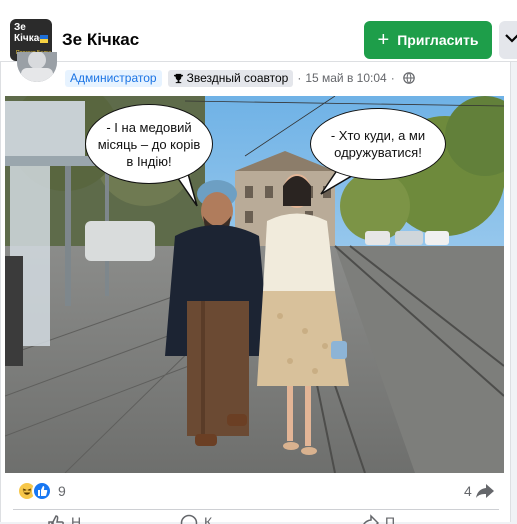  Describe the element at coordinates (149, 161) in the screenshot. I see `speech-bubble-man-line3: в Індію!` at that location.